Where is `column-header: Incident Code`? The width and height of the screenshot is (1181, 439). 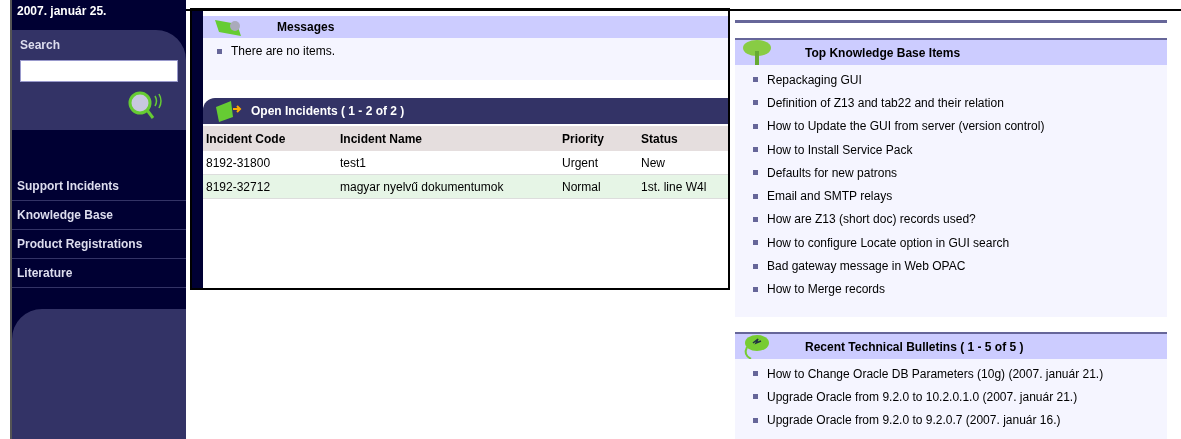
column-header: Incident Code is located at coordinates (246, 139).